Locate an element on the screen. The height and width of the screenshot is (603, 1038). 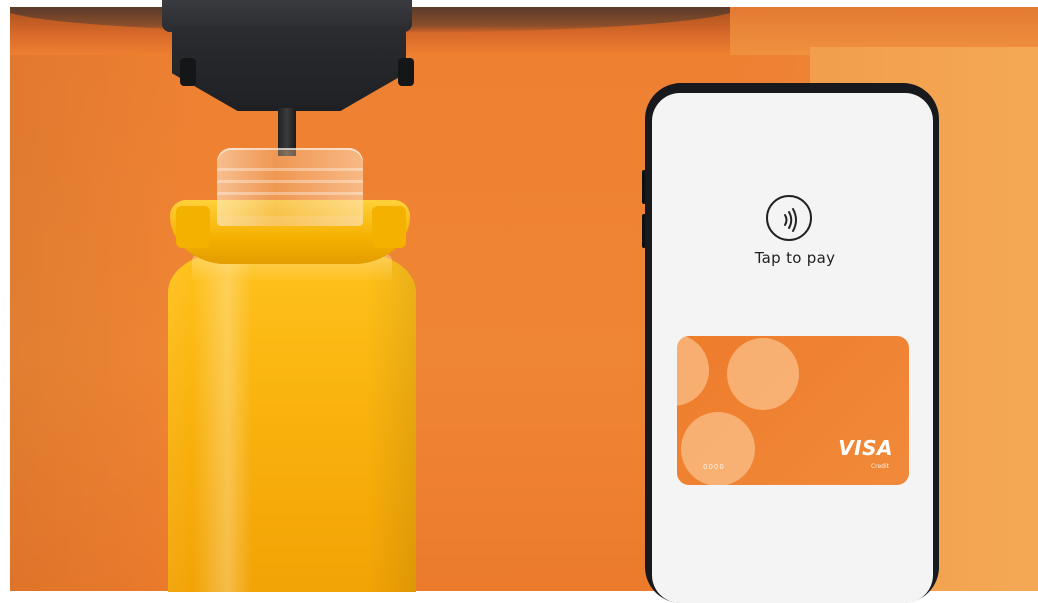
visa-logo: VISA is located at coordinates (865, 448).